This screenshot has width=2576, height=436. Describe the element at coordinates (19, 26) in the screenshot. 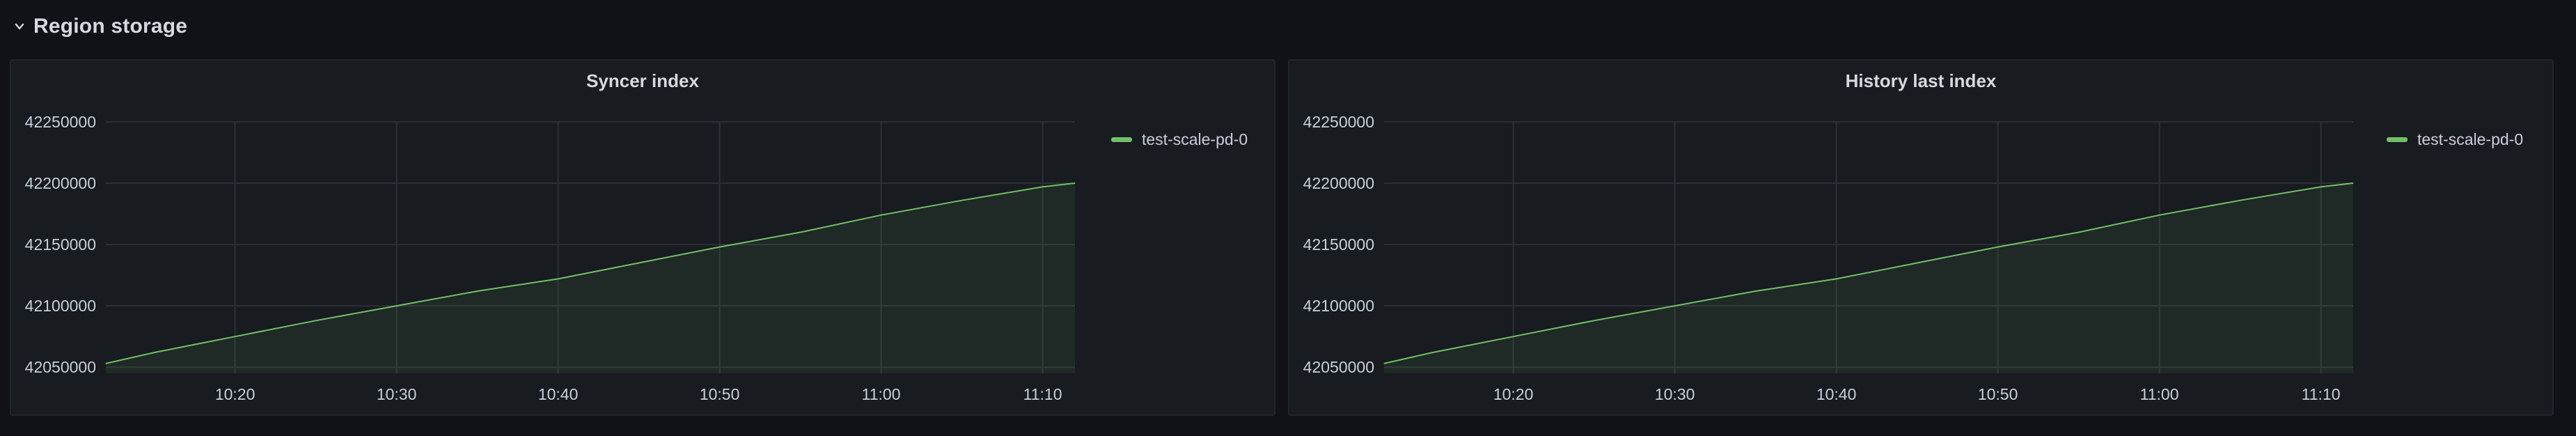

I see `chevron-down-icon` at that location.